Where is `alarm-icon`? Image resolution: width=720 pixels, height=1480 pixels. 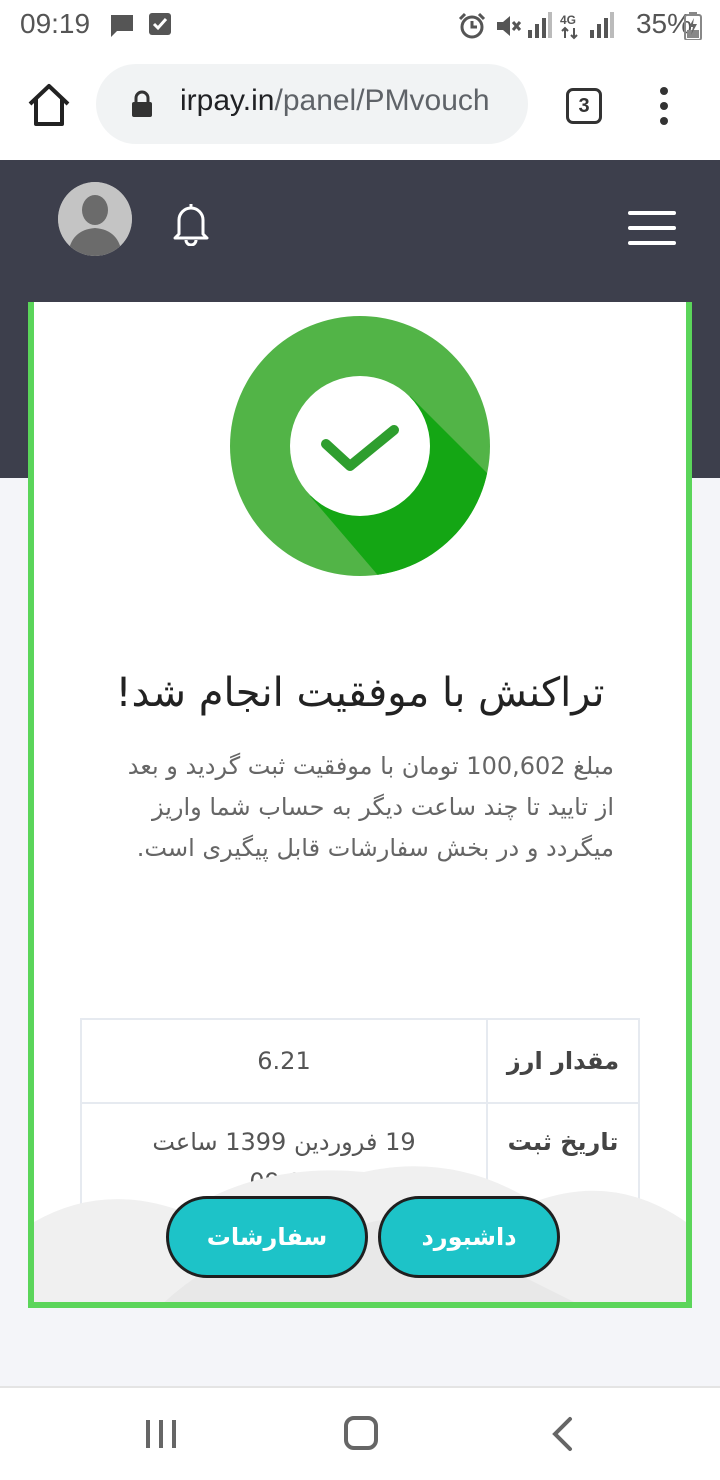 alarm-icon is located at coordinates (472, 25).